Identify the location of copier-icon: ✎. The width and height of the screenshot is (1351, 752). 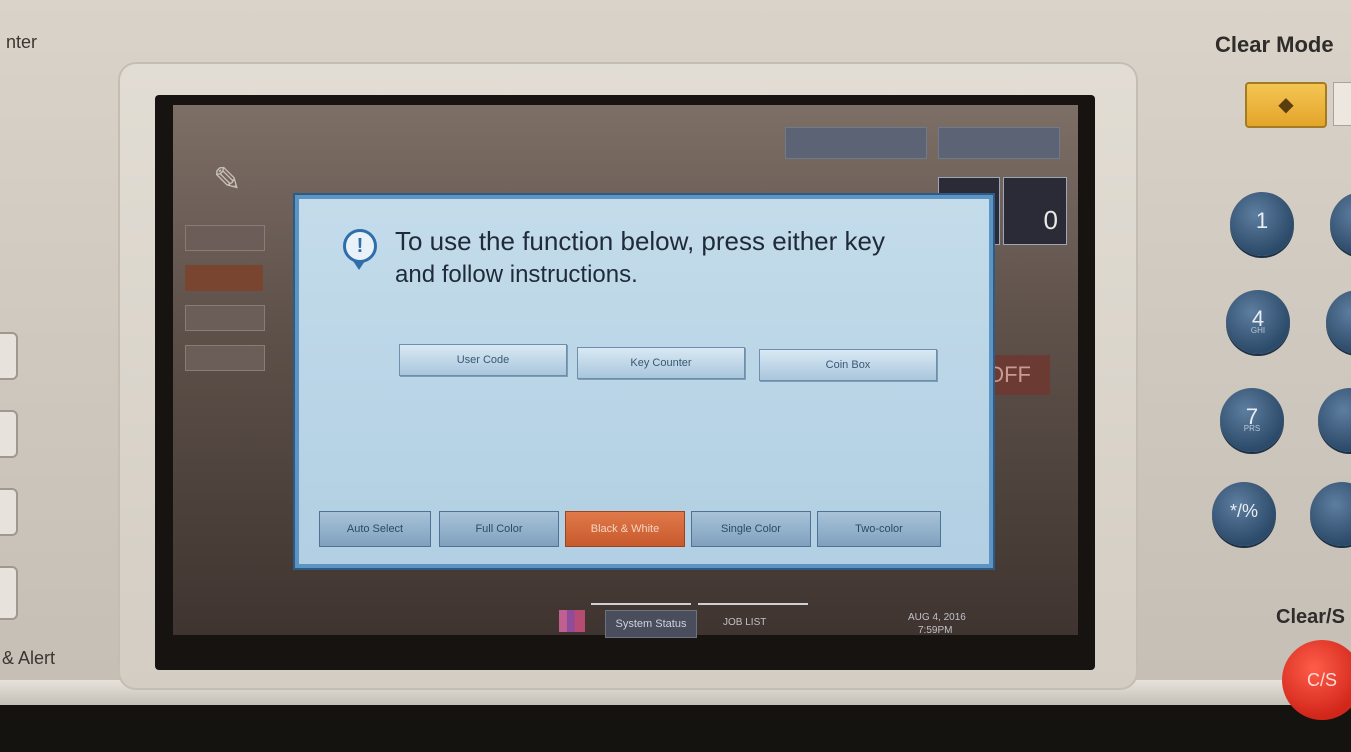
(227, 180).